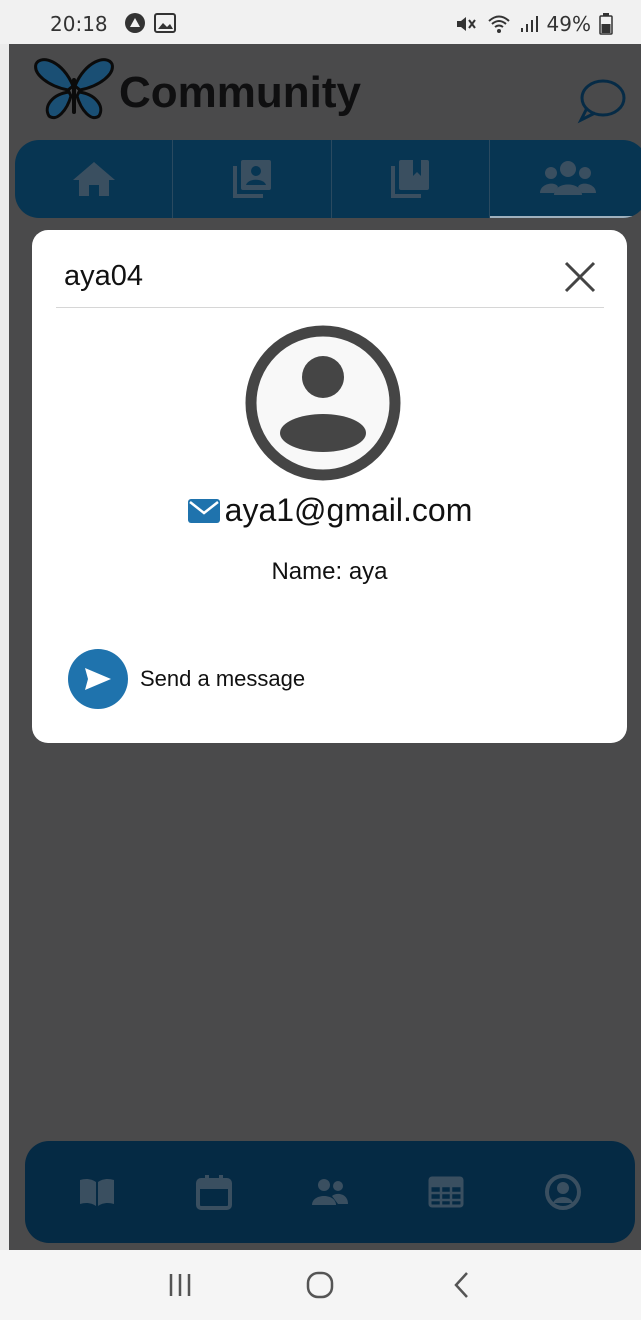  I want to click on recent-apps-icon, so click(180, 1285).